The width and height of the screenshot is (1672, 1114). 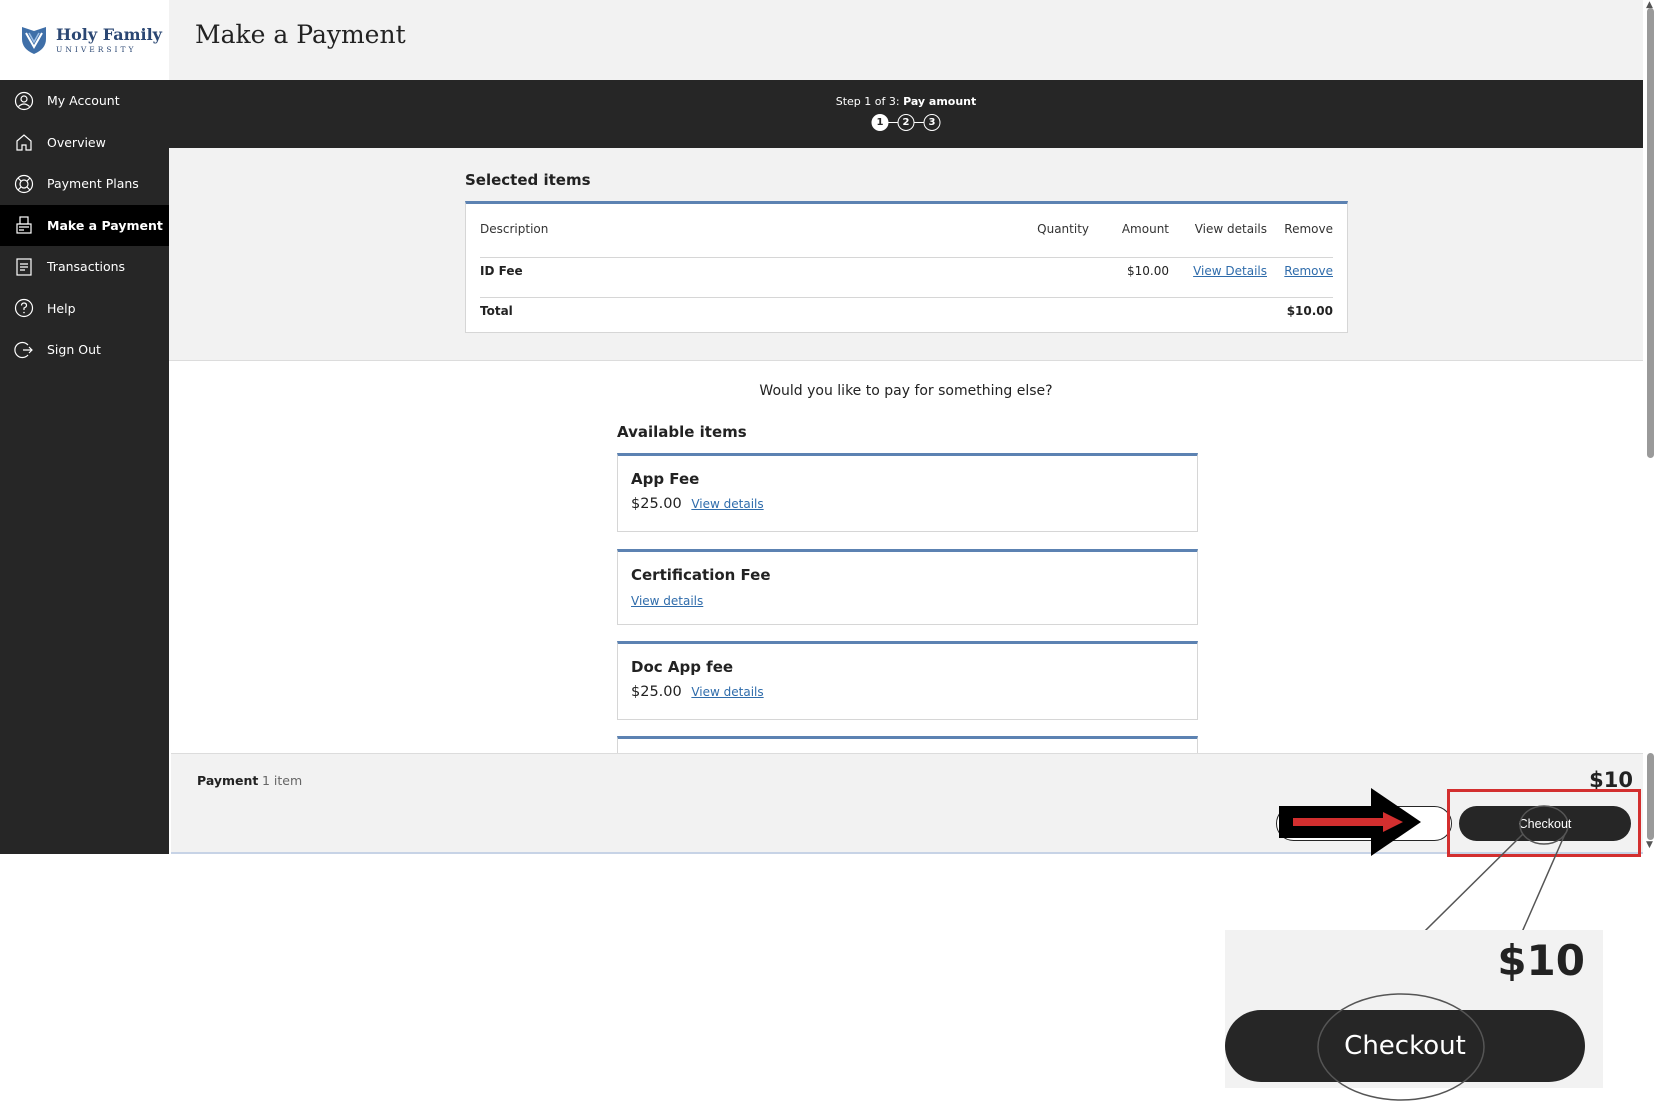 I want to click on sidebar-item-label: Sign Out, so click(x=74, y=350).